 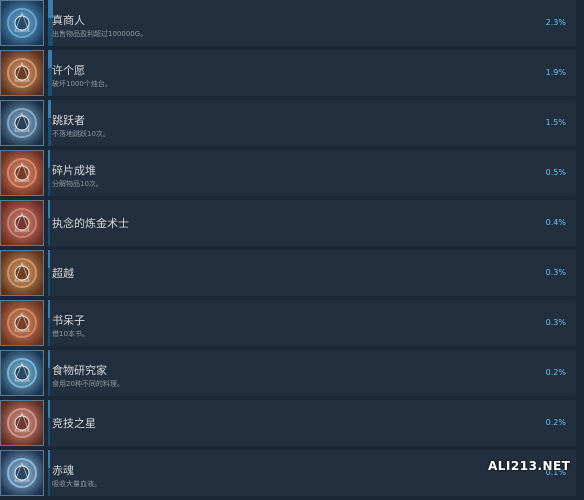 I want to click on transcend-figure-icon, so click(x=22, y=273).